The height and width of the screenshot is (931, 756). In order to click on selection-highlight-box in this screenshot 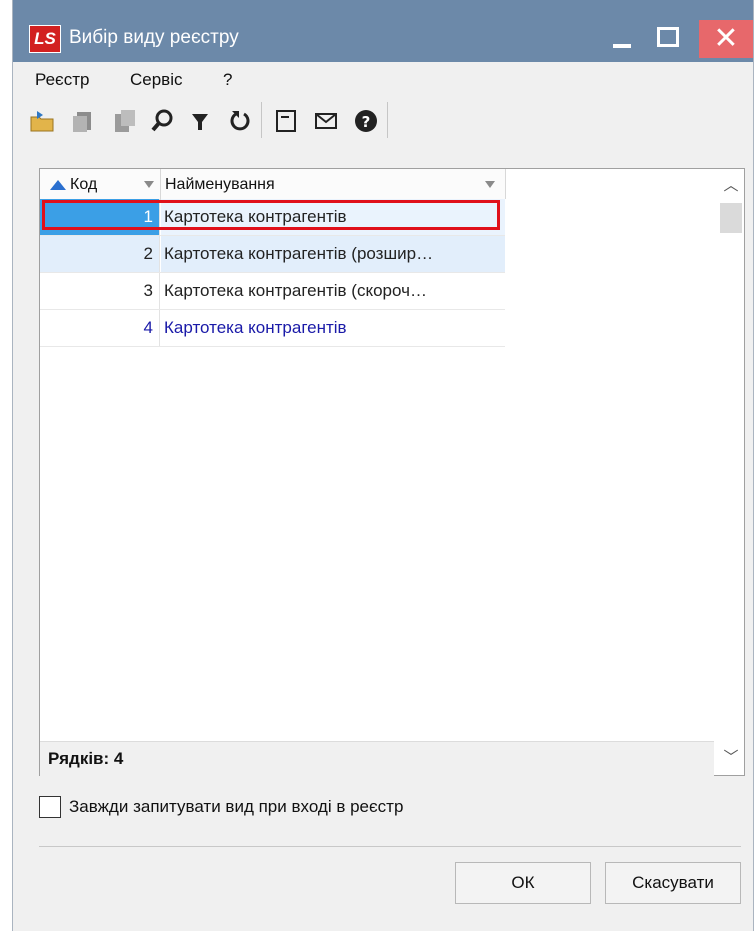, I will do `click(271, 215)`.